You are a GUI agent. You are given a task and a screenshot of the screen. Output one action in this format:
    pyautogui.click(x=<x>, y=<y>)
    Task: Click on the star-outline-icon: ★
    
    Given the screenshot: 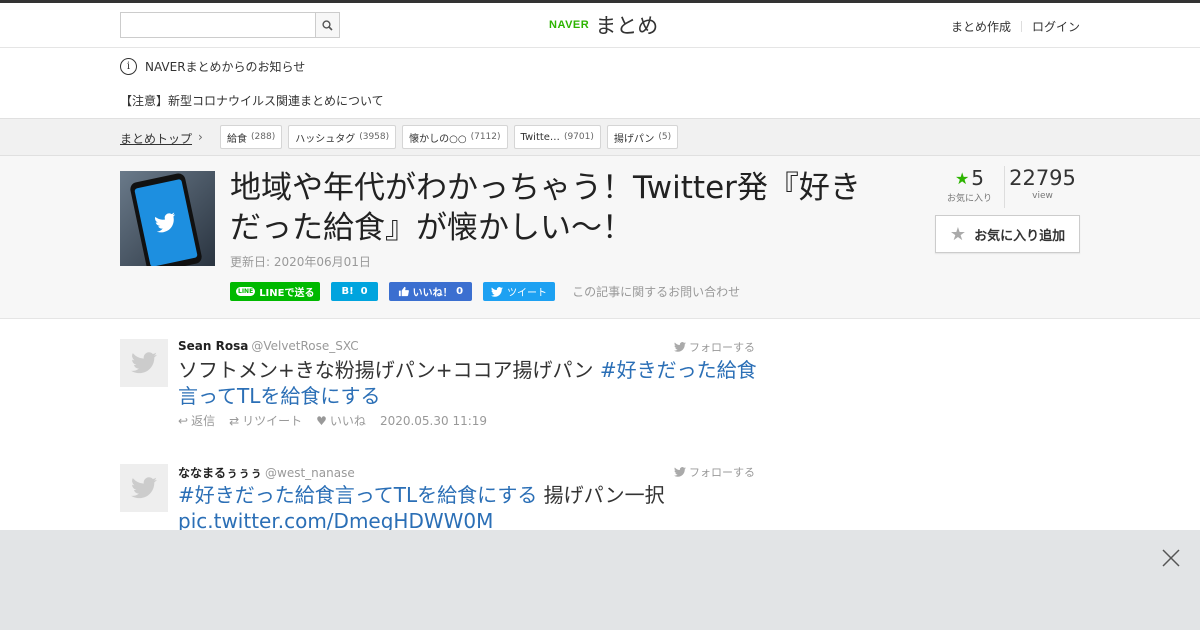 What is the action you would take?
    pyautogui.click(x=958, y=234)
    